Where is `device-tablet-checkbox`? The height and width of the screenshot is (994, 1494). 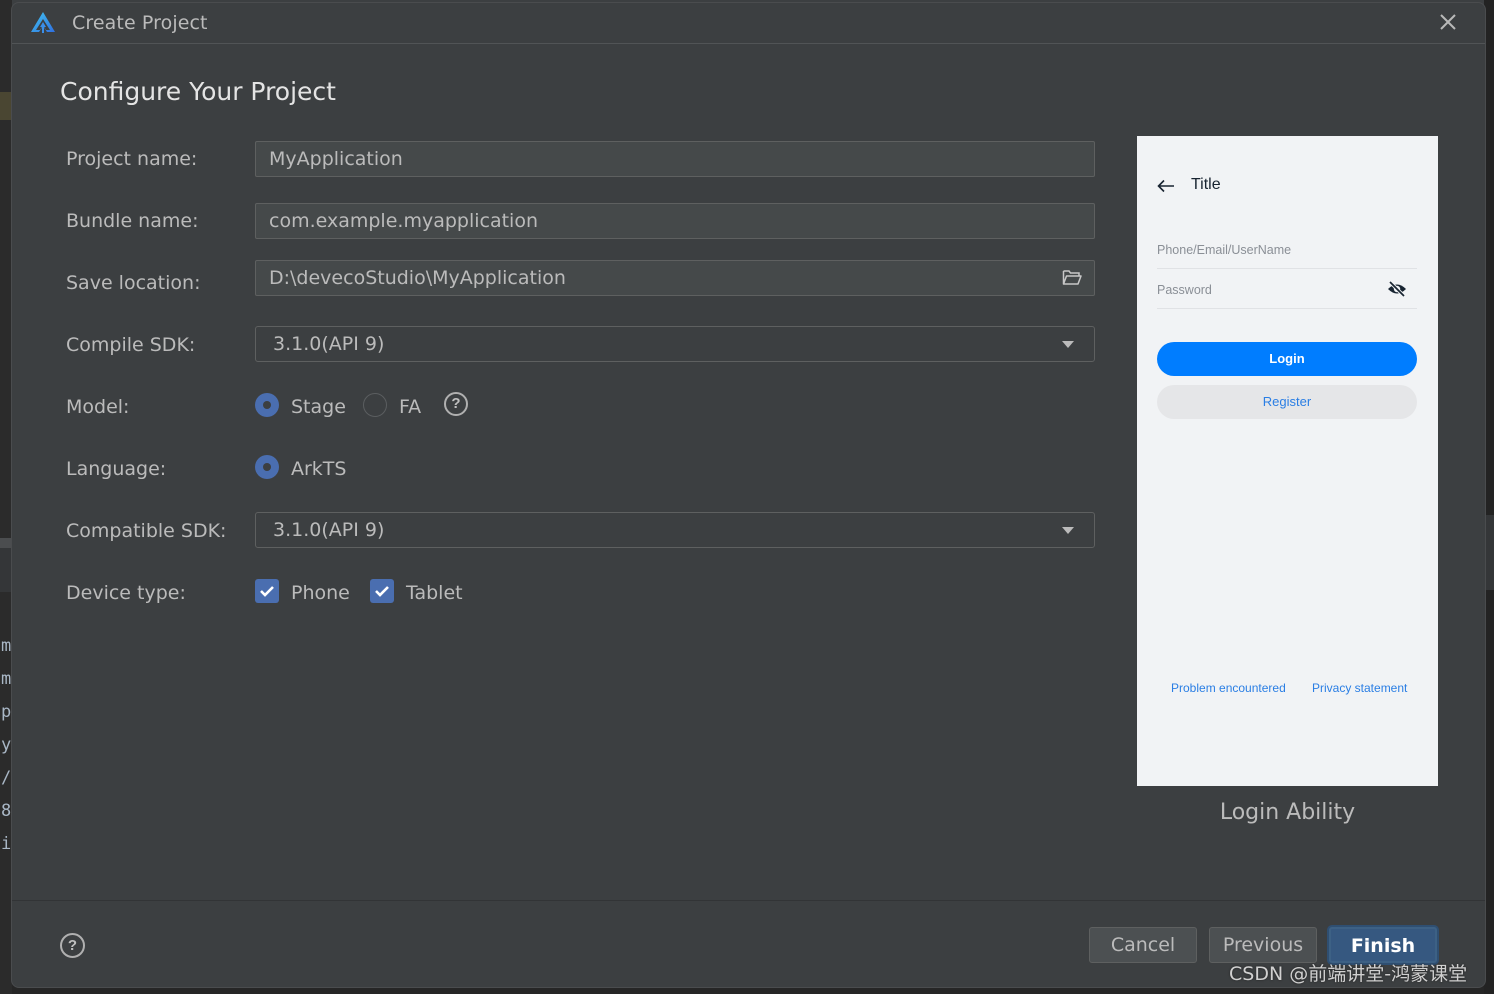 device-tablet-checkbox is located at coordinates (382, 591).